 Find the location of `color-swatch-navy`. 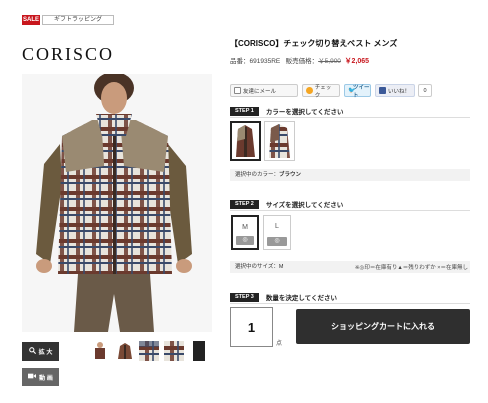

color-swatch-navy is located at coordinates (279, 141).